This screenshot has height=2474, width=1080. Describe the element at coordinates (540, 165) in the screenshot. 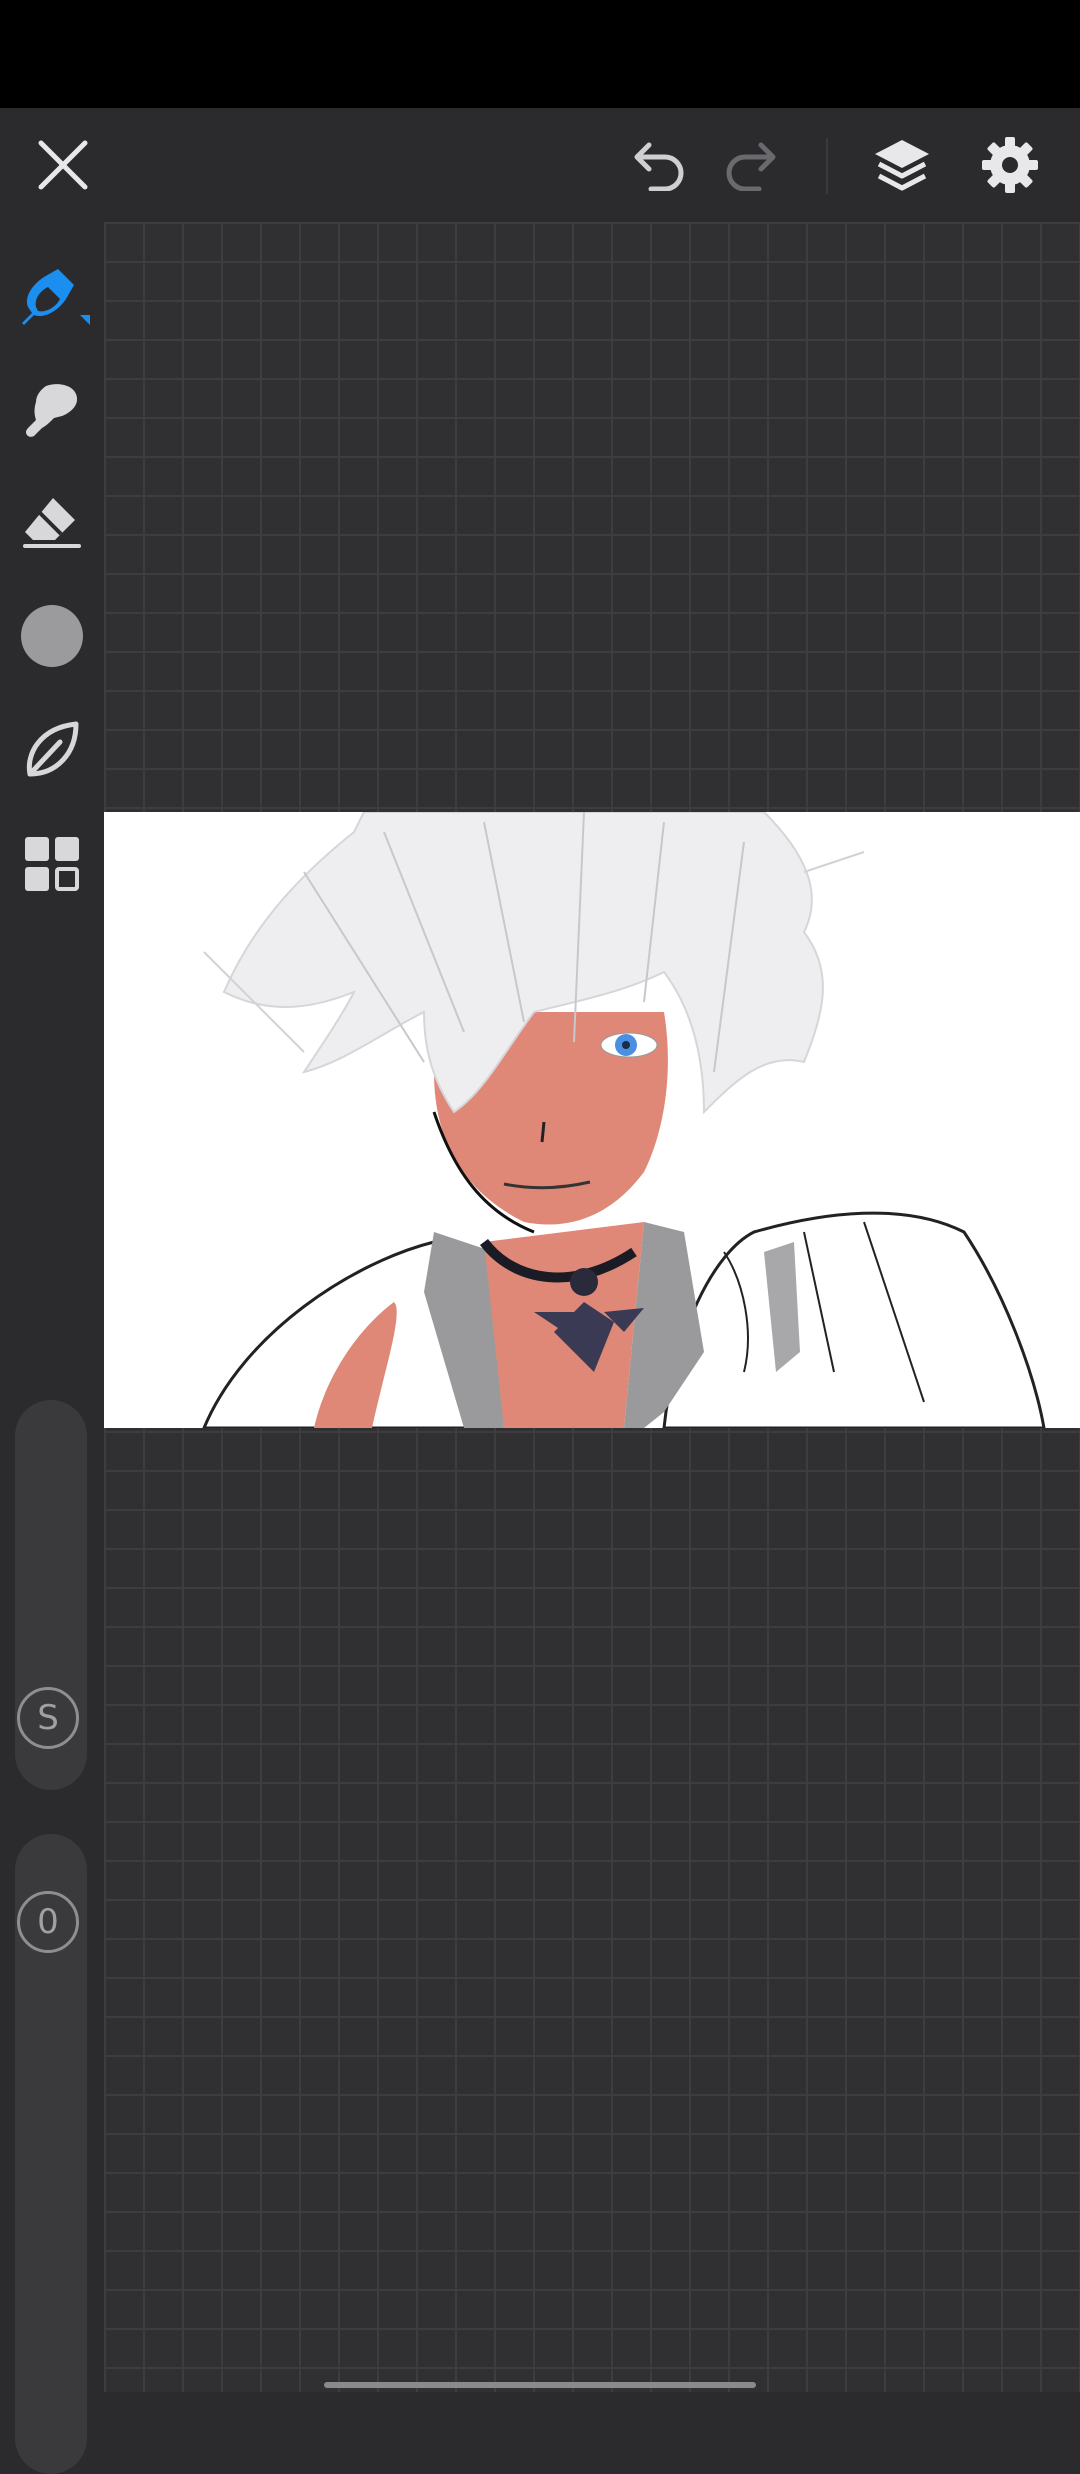

I see `top-toolbar` at that location.